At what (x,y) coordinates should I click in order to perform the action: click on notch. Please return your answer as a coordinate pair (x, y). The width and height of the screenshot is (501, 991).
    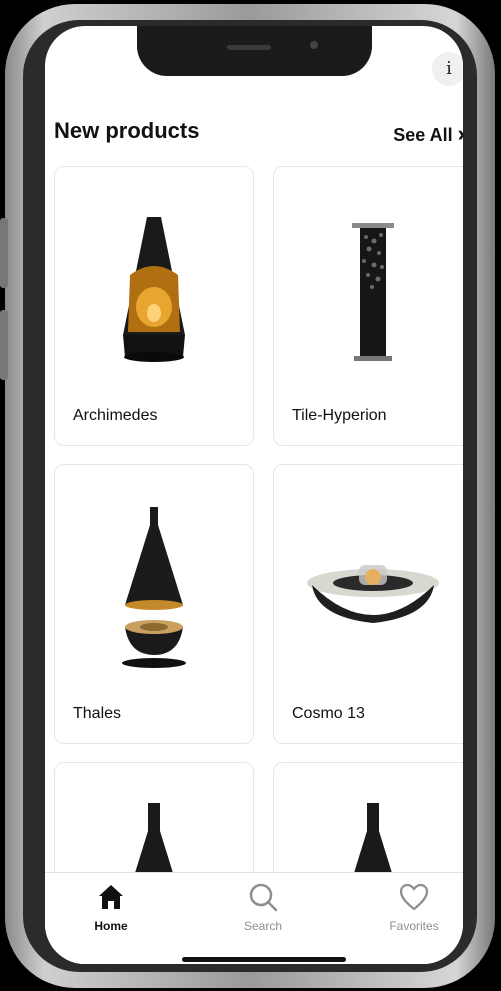
    Looking at the image, I should click on (254, 51).